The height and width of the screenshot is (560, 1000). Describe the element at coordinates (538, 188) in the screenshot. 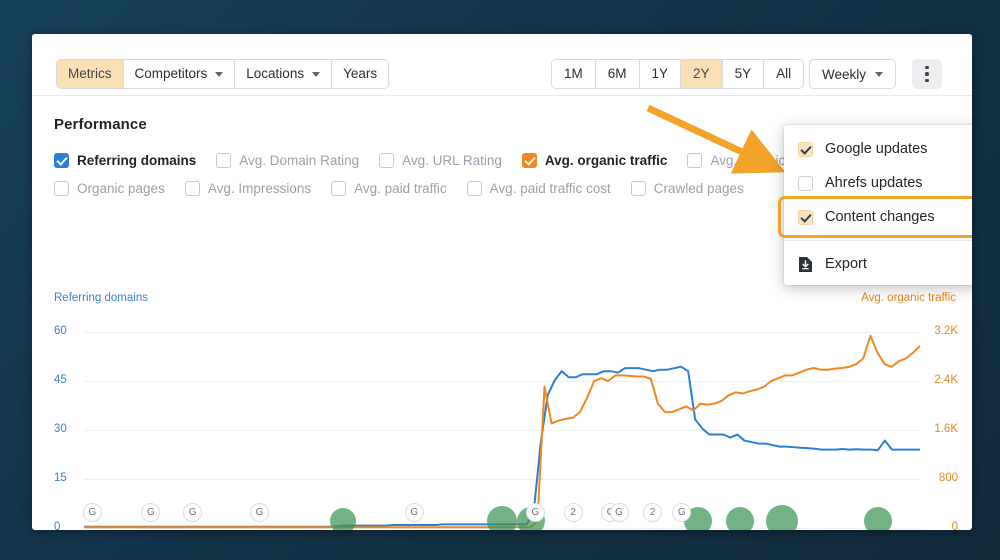

I see `metric-toggle-avg-paid-traffic-cost: Avg. paid traffic cost` at that location.